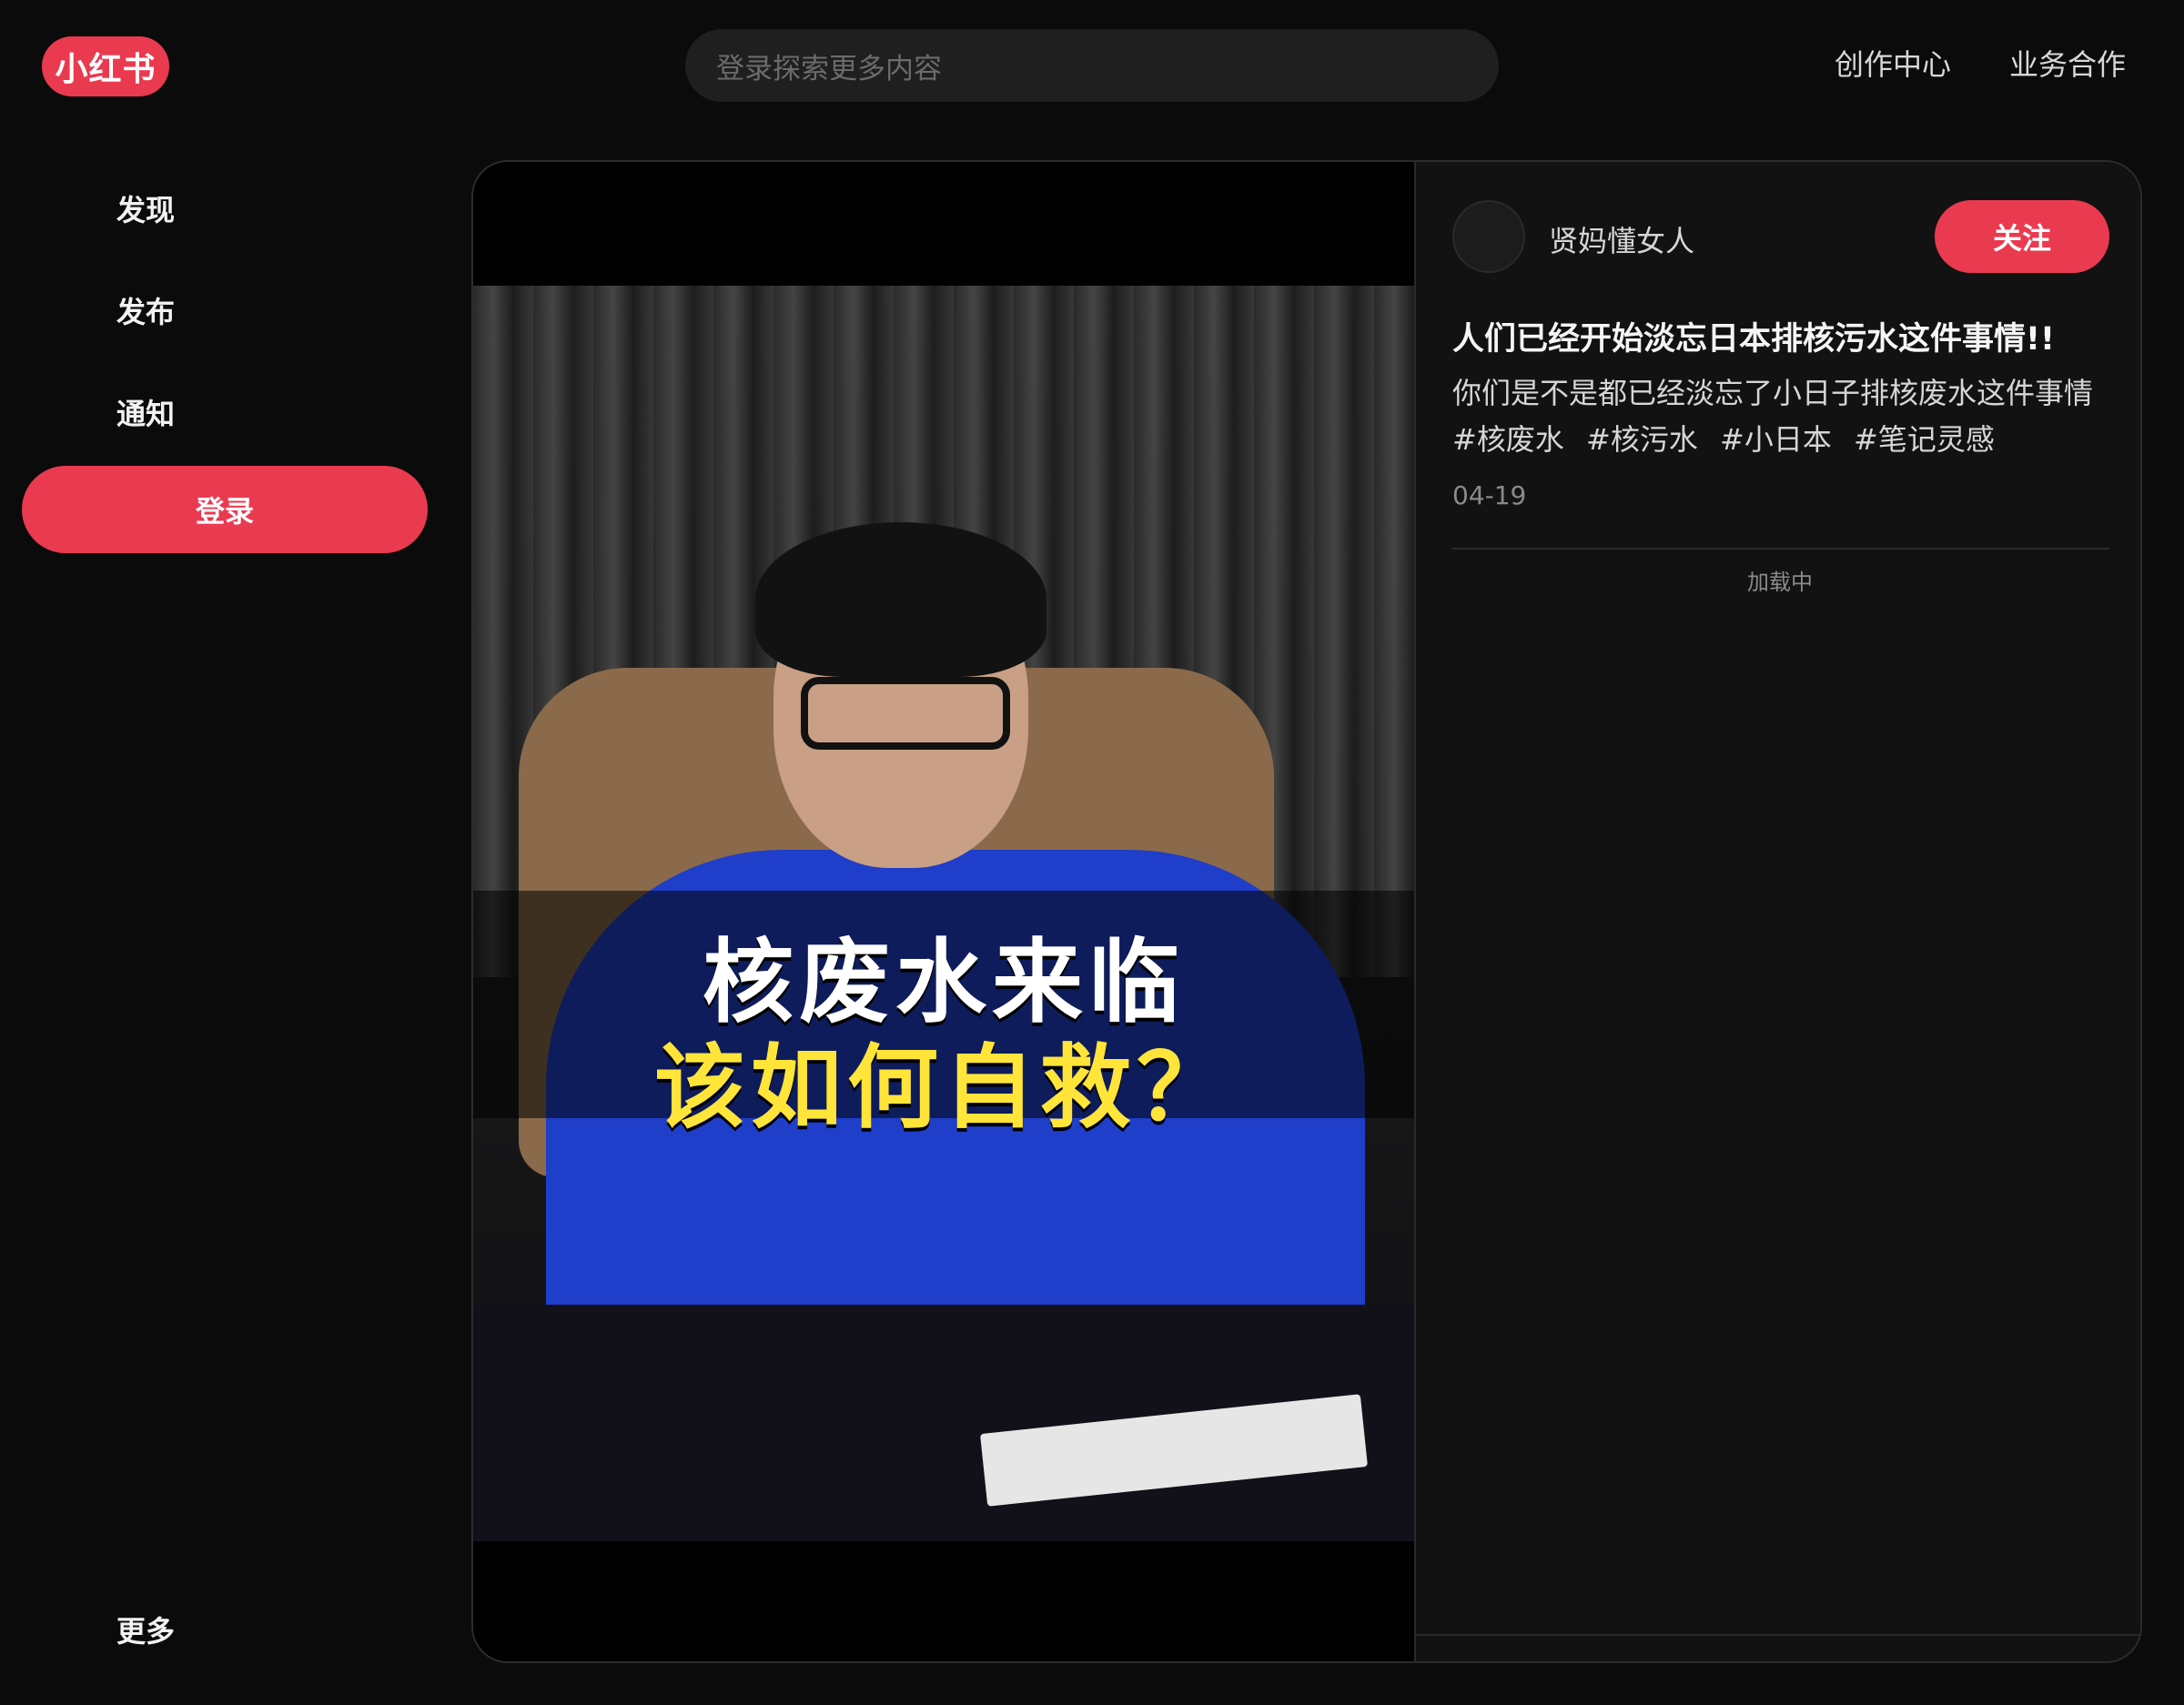  What do you see at coordinates (1508, 439) in the screenshot?
I see `tag-link: #核废水` at bounding box center [1508, 439].